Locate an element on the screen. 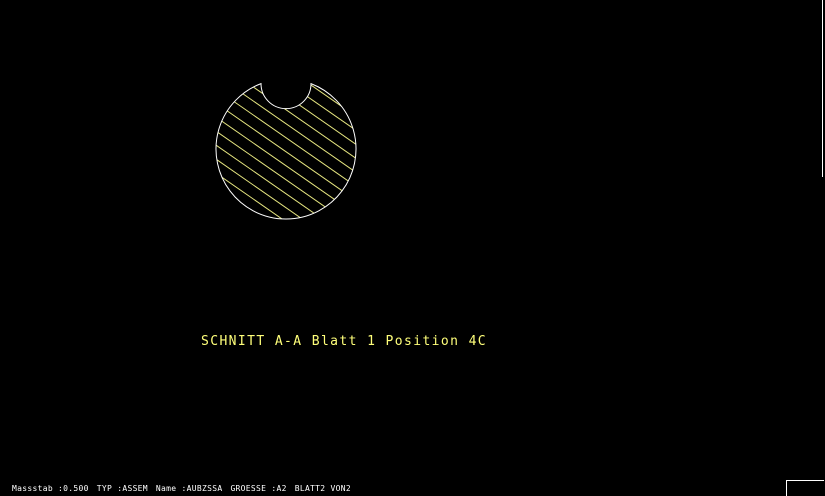 The width and height of the screenshot is (825, 496). section-hatch is located at coordinates (290, 248).